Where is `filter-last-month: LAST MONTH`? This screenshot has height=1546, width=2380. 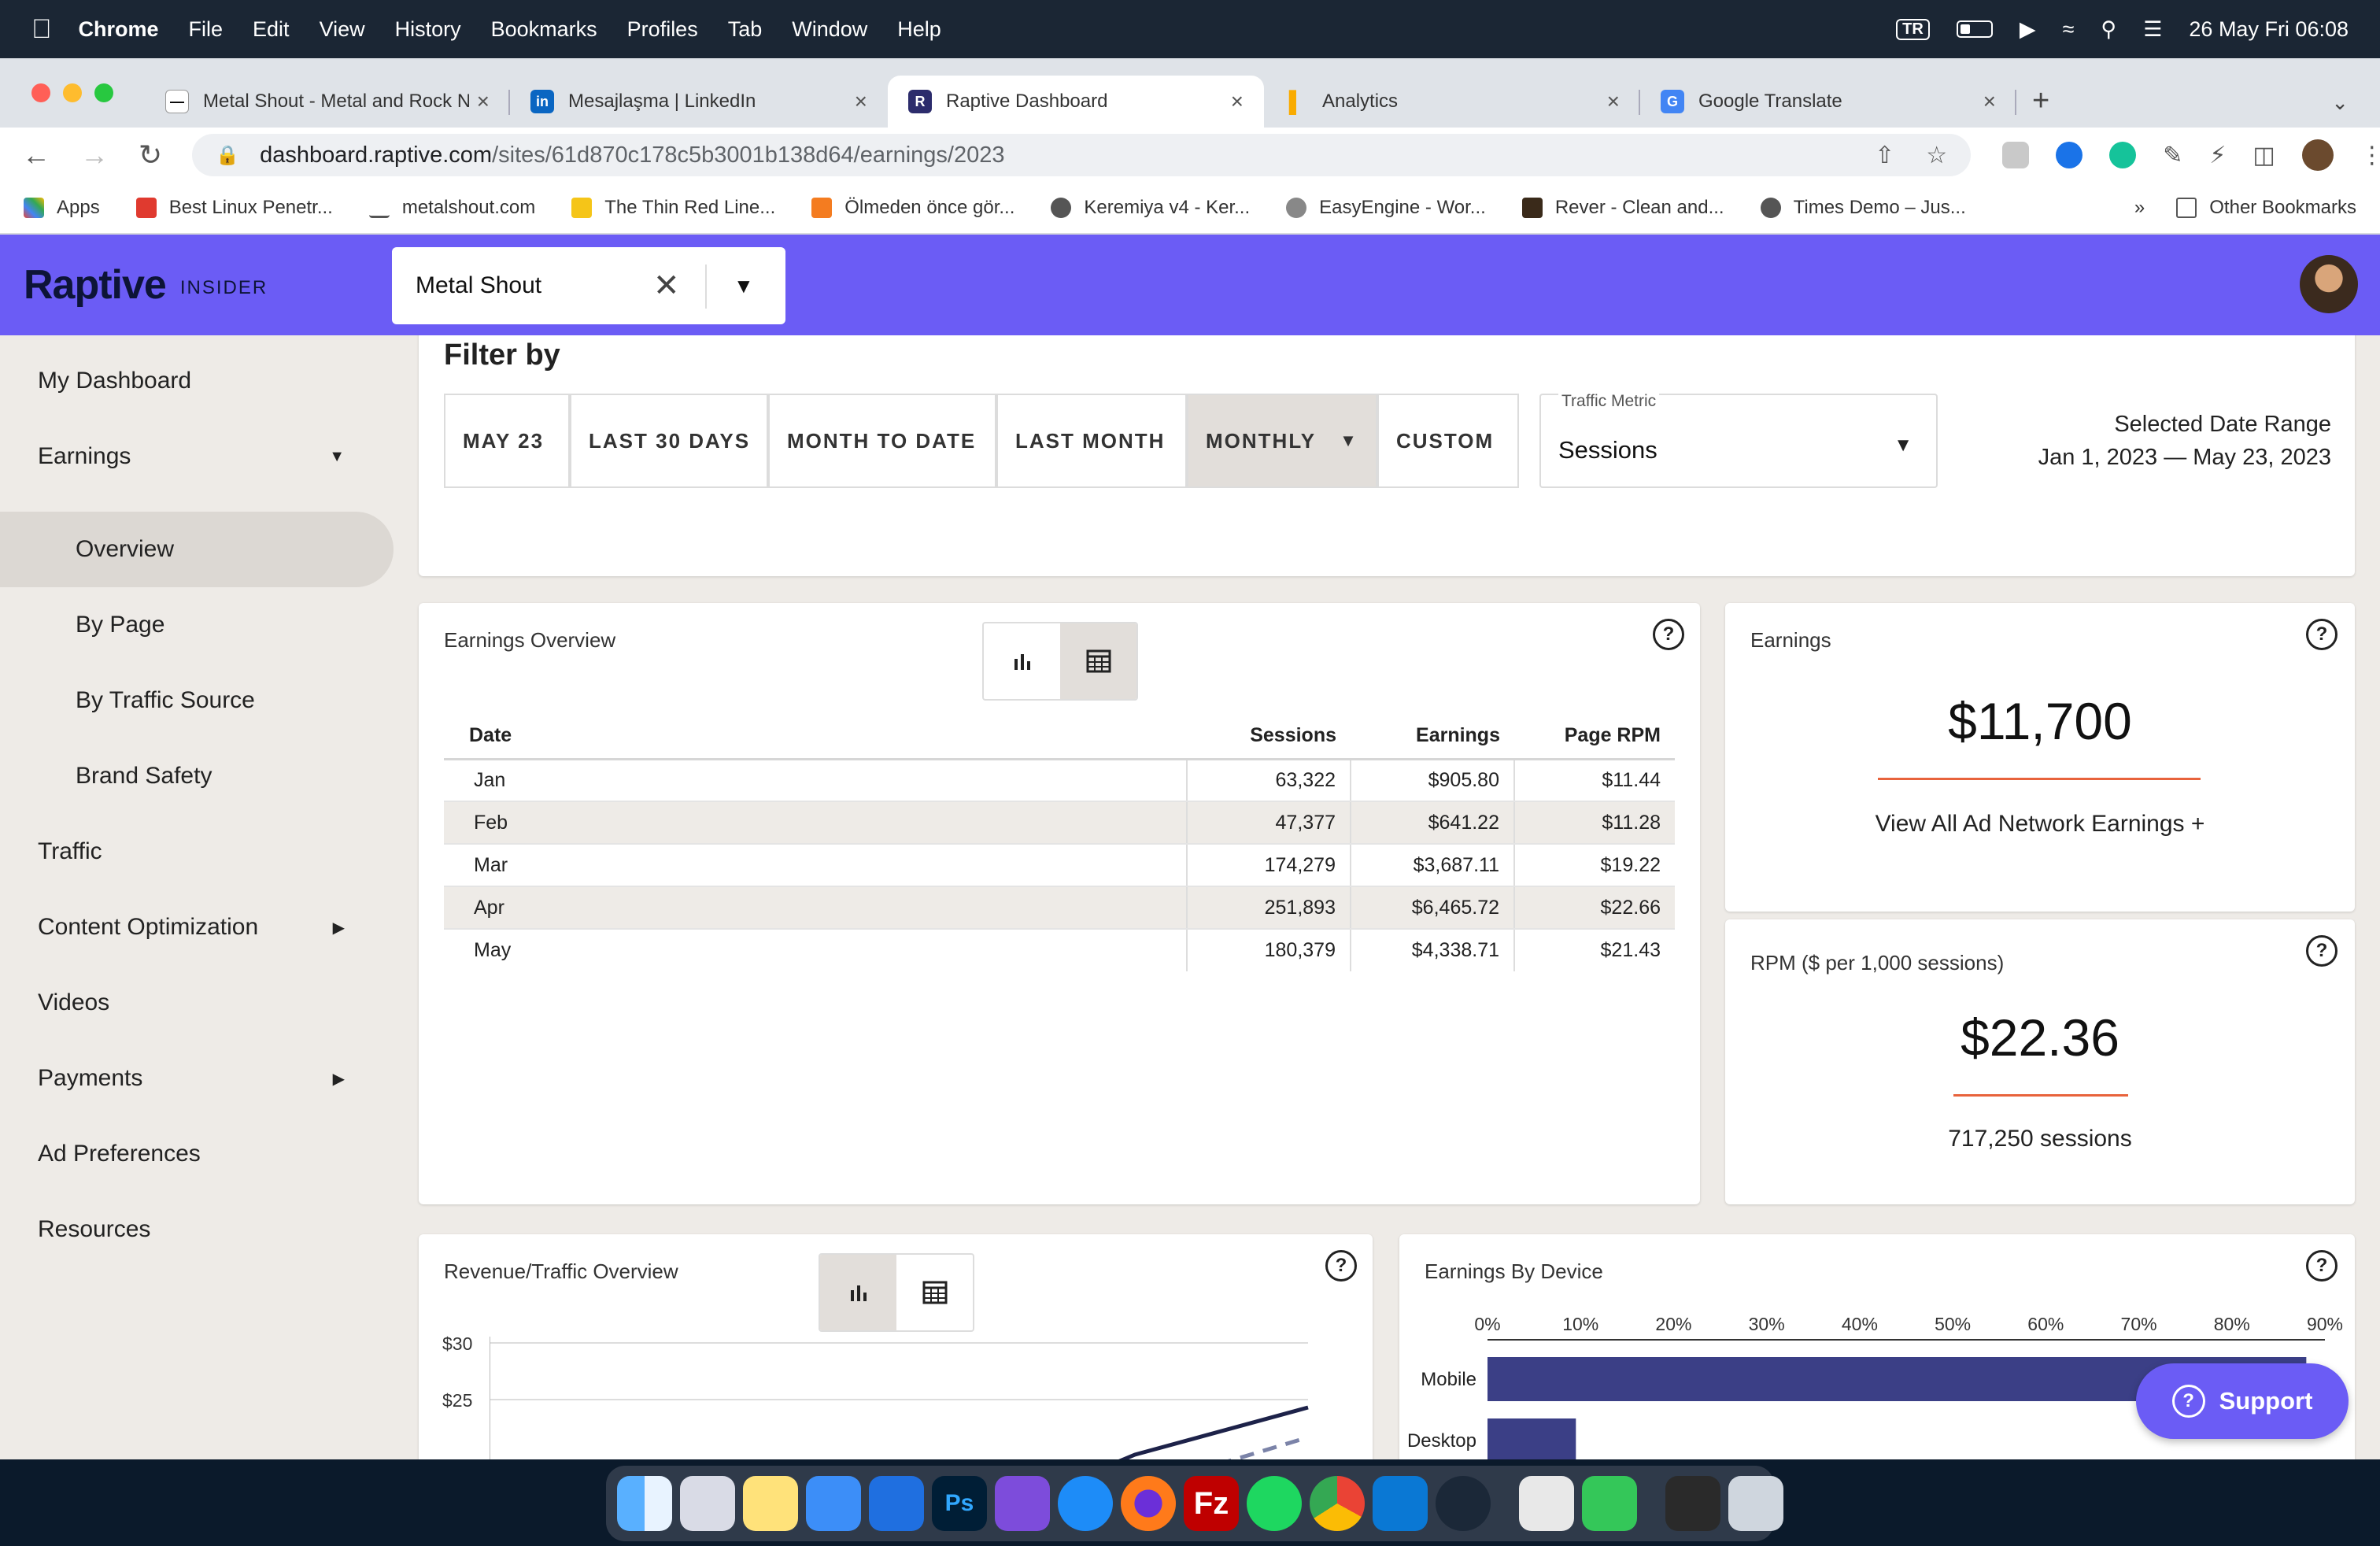
filter-last-month: LAST MONTH is located at coordinates (1091, 441).